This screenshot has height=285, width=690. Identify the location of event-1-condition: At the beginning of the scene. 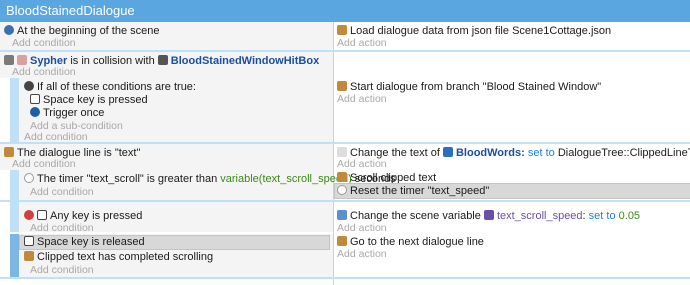
(82, 31).